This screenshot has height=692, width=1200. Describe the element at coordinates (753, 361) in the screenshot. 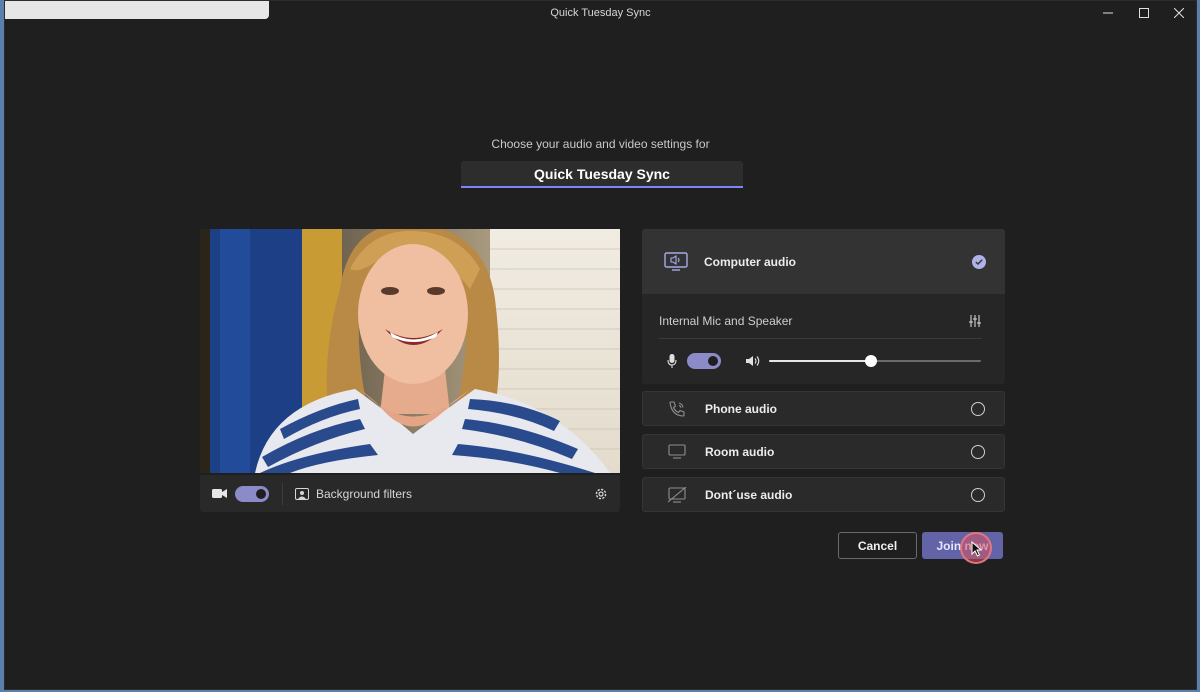

I see `speaker-icon` at that location.